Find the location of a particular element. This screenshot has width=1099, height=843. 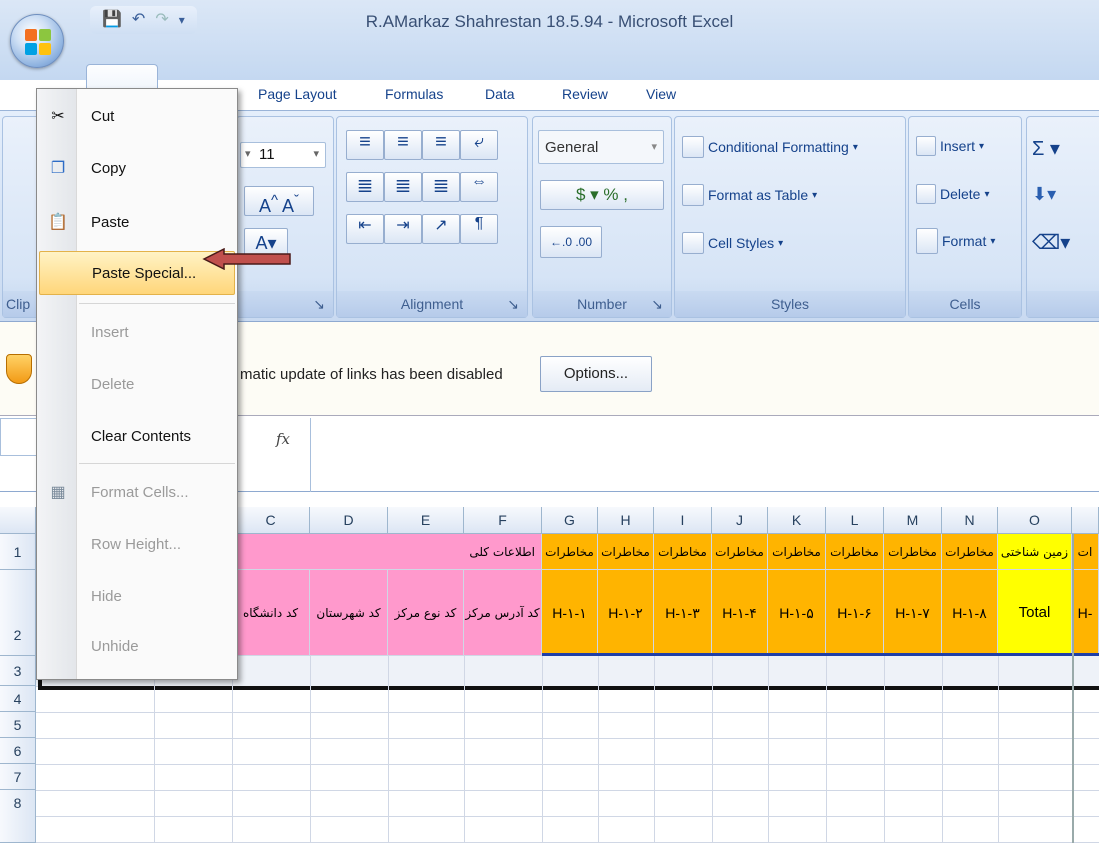

align-top-icon: ≡ is located at coordinates (365, 145).